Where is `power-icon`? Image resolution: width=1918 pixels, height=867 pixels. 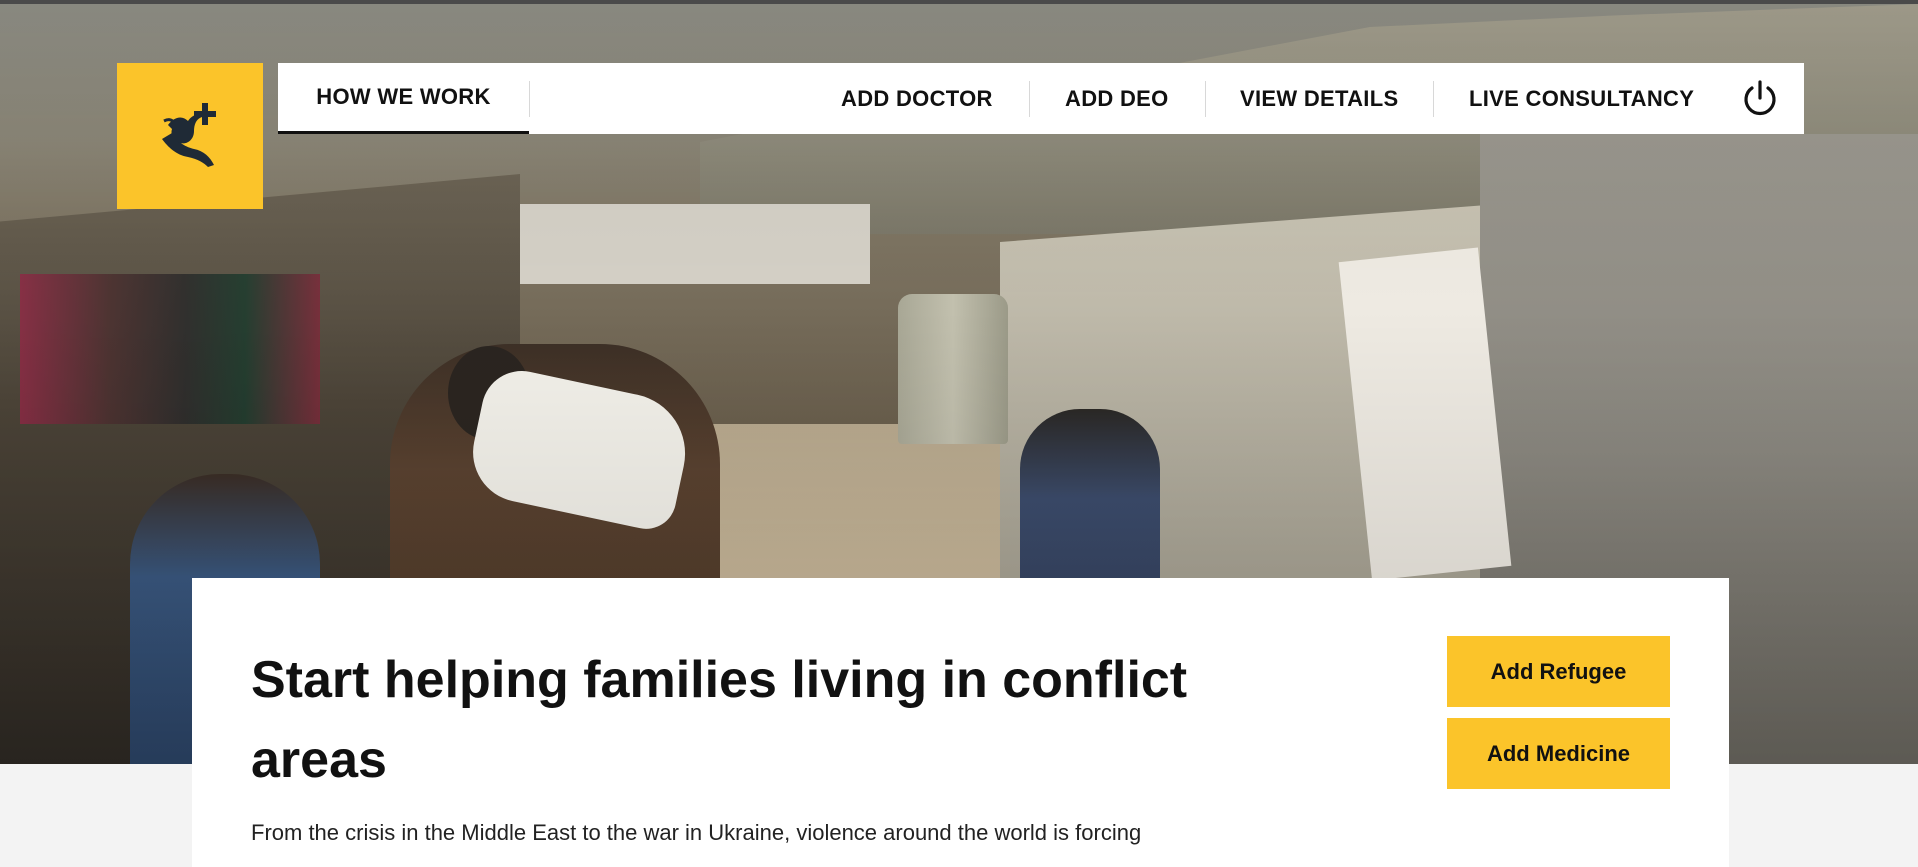
power-icon is located at coordinates (1760, 98).